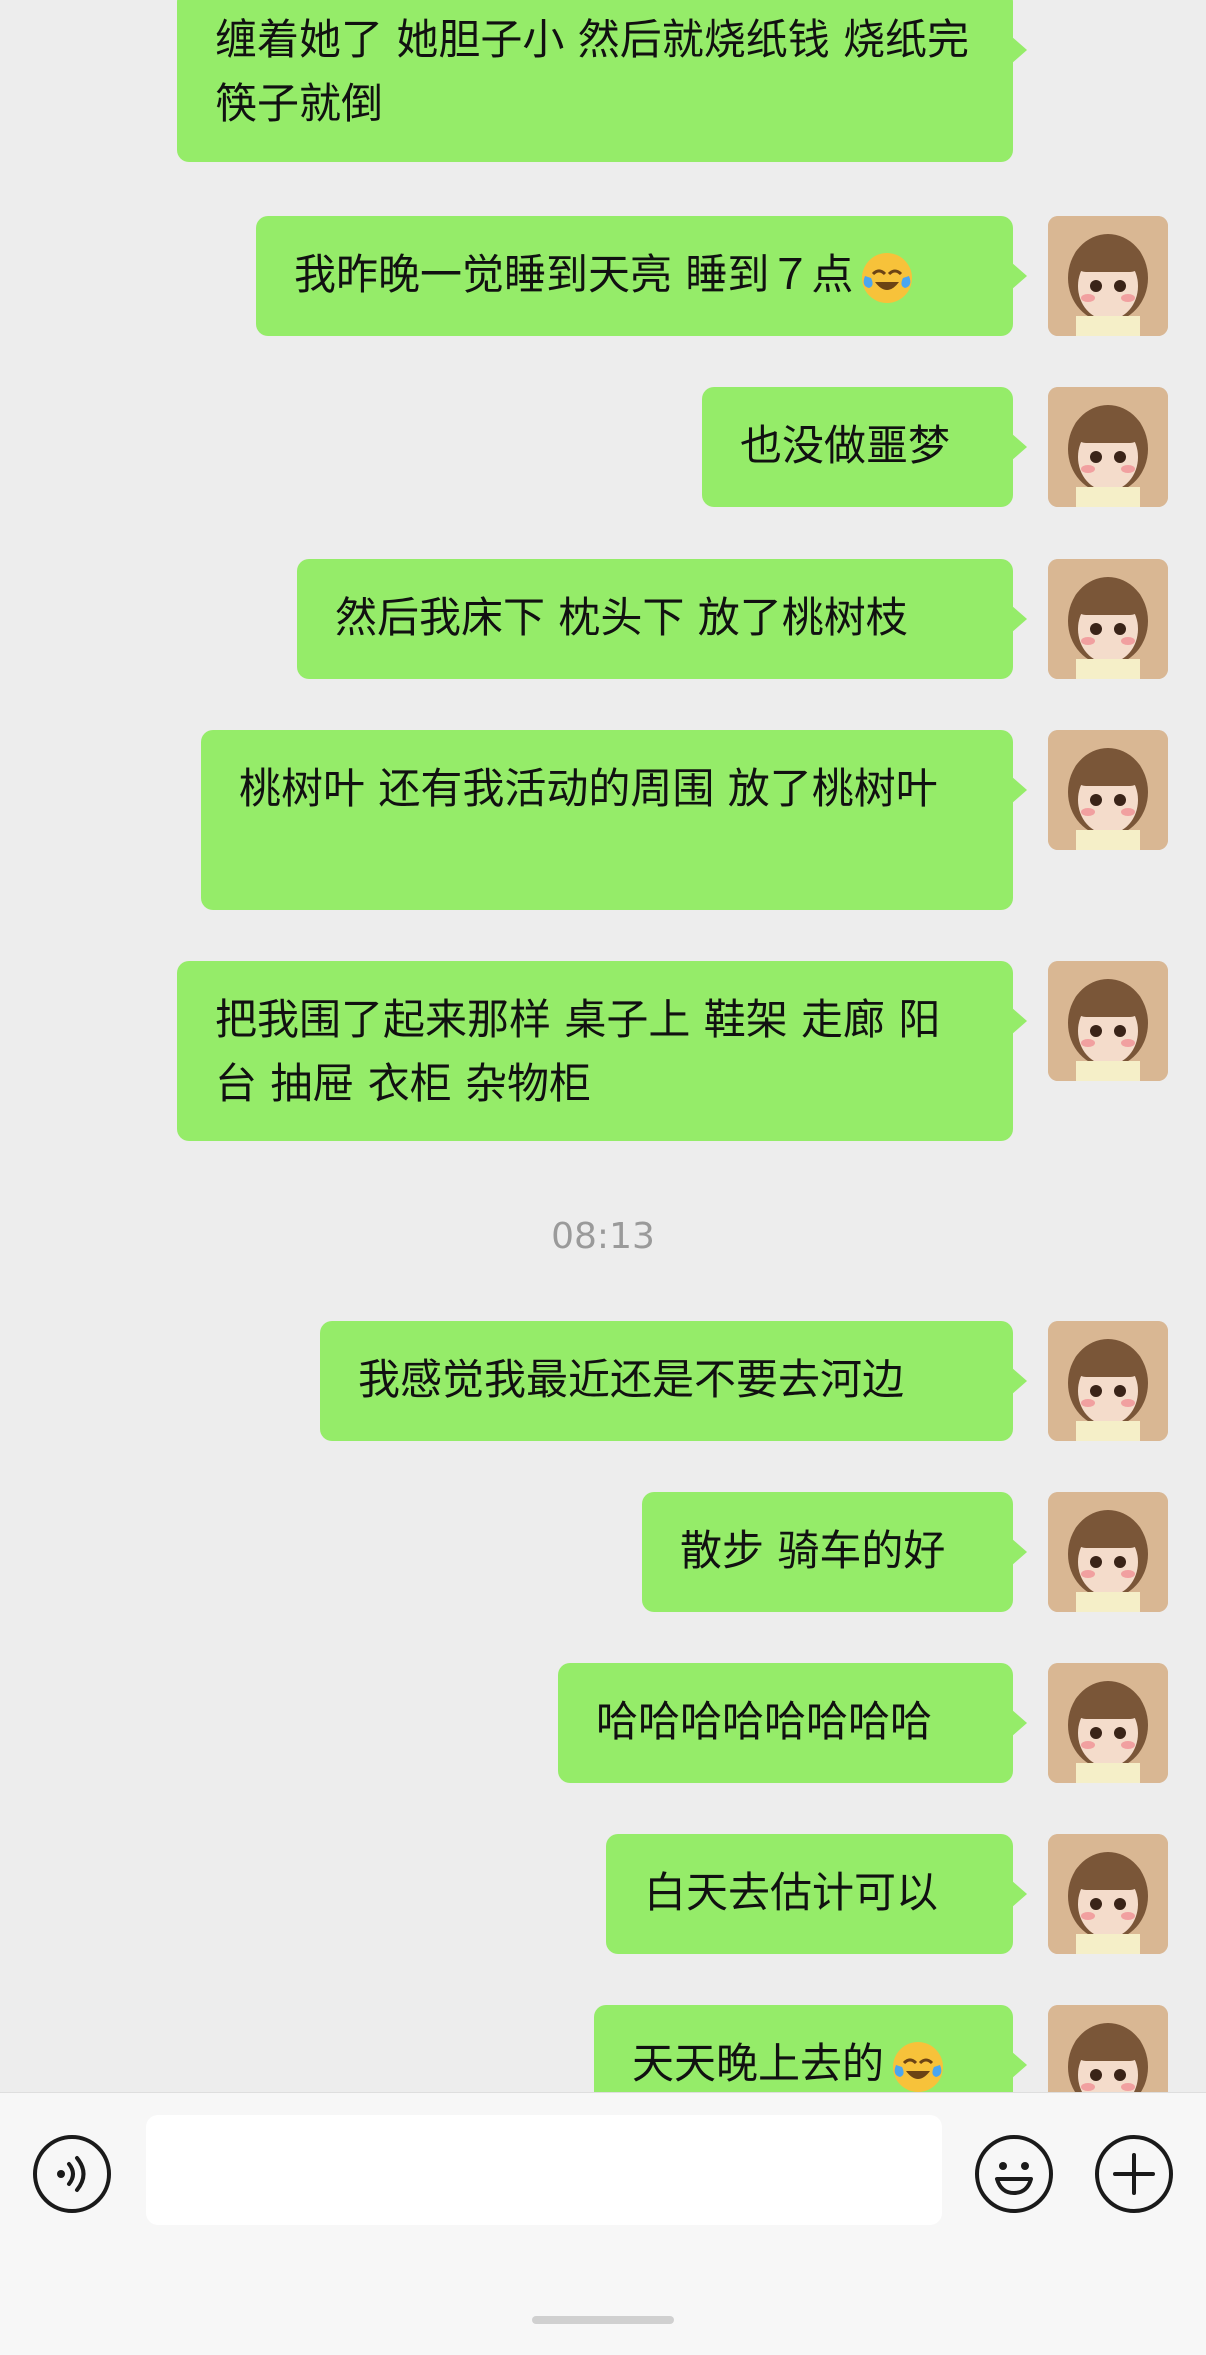 The width and height of the screenshot is (1206, 2355). I want to click on message-bubble: 我昨晚一觉睡到天亮 睡到７点, so click(641, 276).